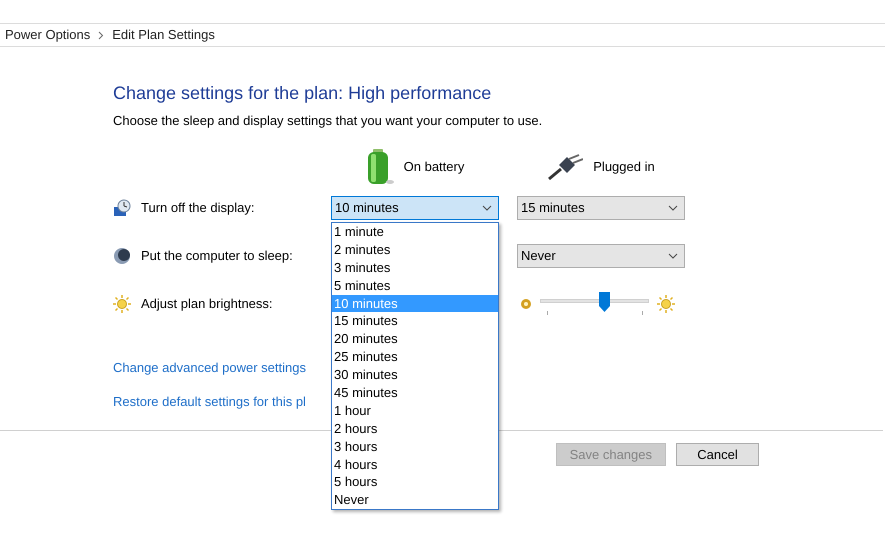 The height and width of the screenshot is (540, 885). I want to click on dropdown-option: 15 minutes, so click(415, 321).